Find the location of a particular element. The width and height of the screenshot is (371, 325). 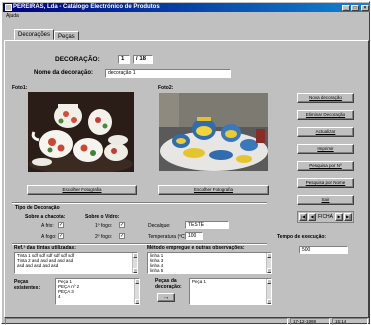

chacota-a-fogo-checkbox: ✓ is located at coordinates (61, 236).